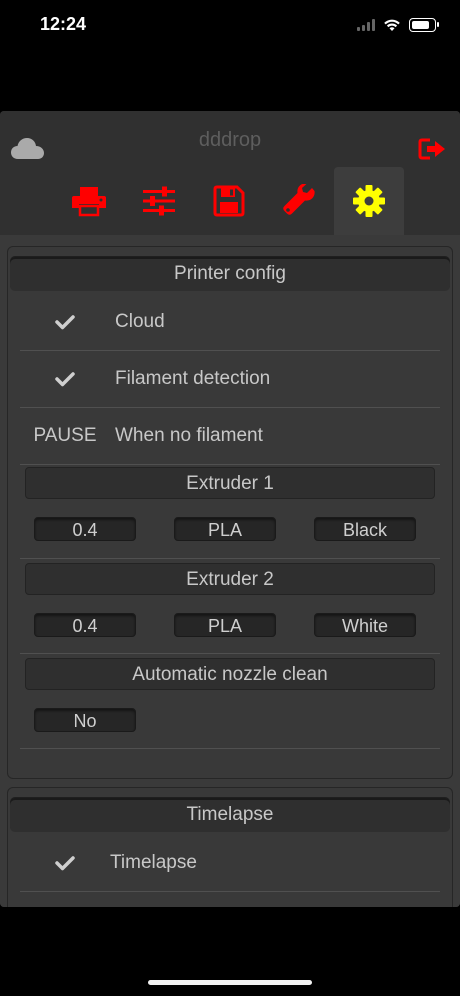 The width and height of the screenshot is (460, 996). I want to click on extruder-2-material-button: PLA, so click(225, 625).